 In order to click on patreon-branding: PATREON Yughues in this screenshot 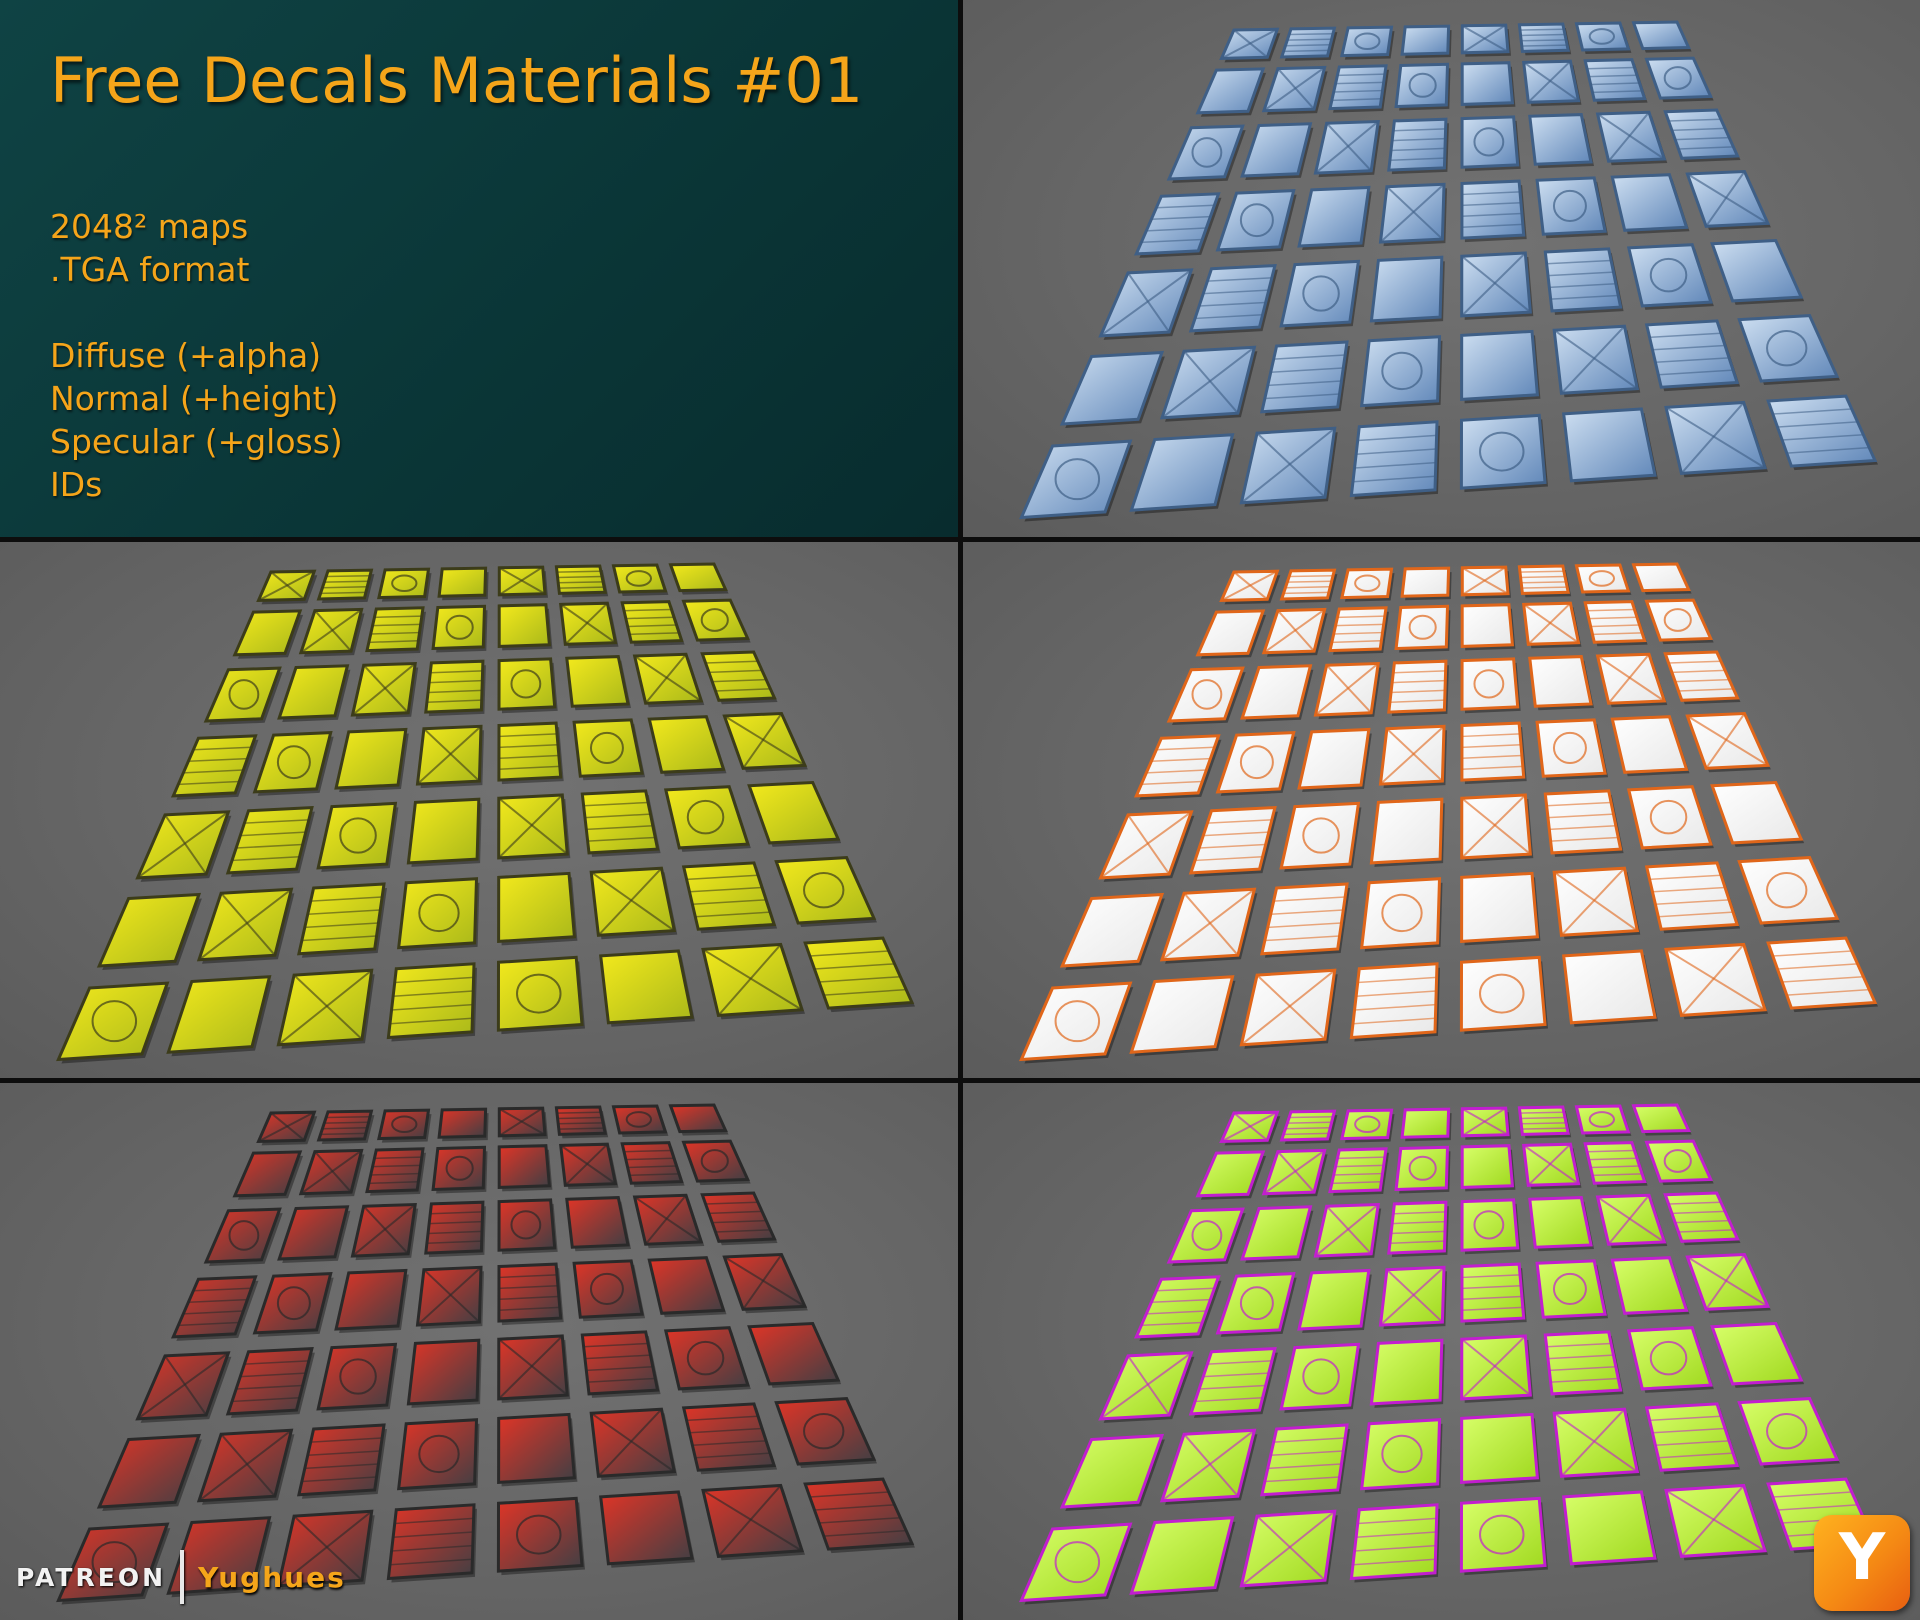, I will do `click(181, 1577)`.